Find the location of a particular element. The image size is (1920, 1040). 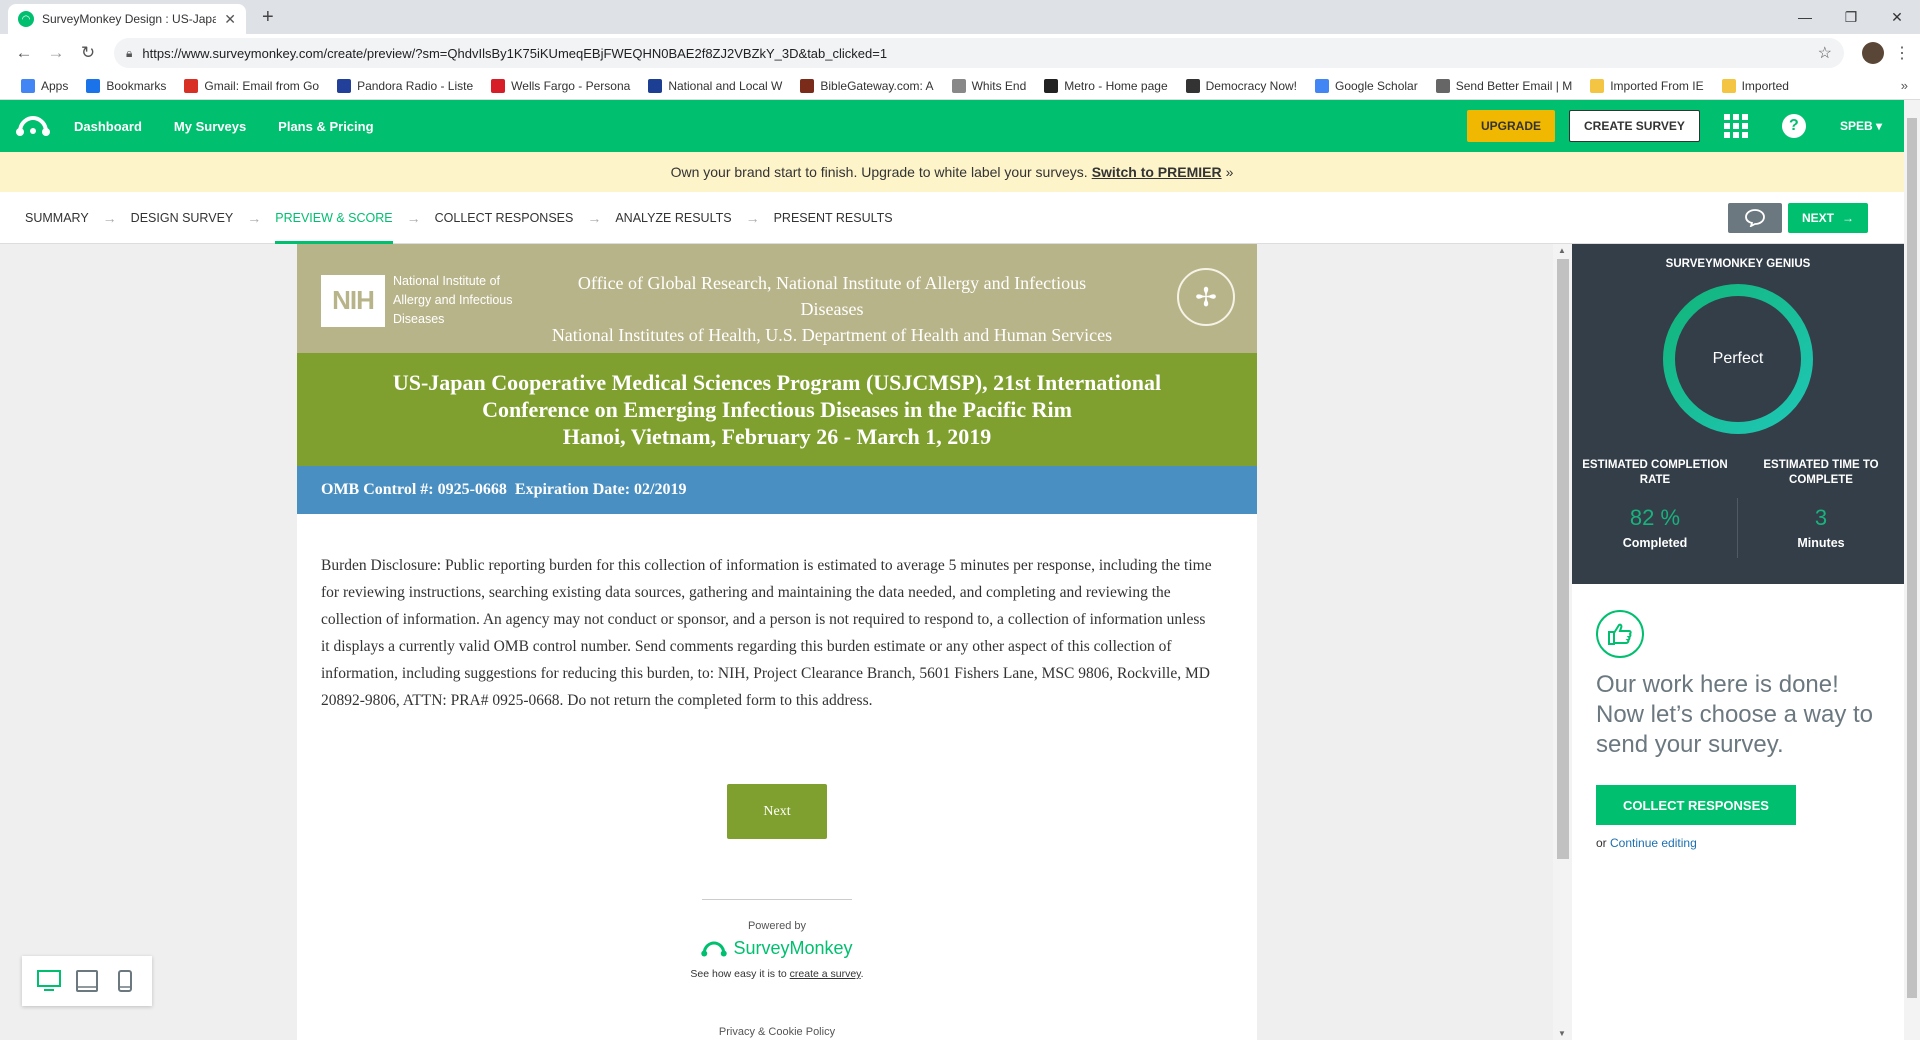

switch-premier-link: Switch to PREMIER is located at coordinates (1157, 172).